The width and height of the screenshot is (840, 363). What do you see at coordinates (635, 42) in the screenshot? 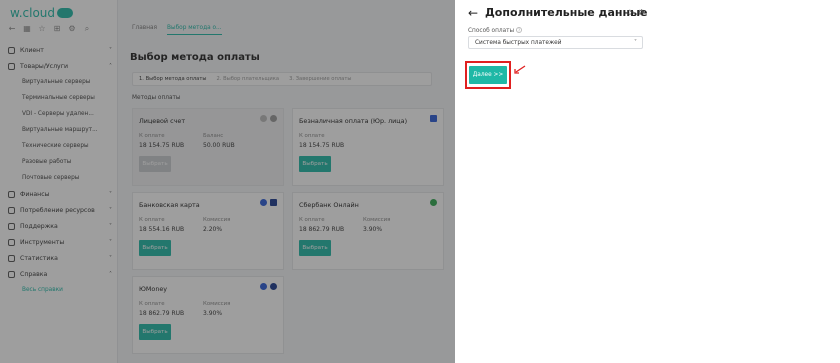
I see `chevron-down-icon: ˅` at bounding box center [635, 42].